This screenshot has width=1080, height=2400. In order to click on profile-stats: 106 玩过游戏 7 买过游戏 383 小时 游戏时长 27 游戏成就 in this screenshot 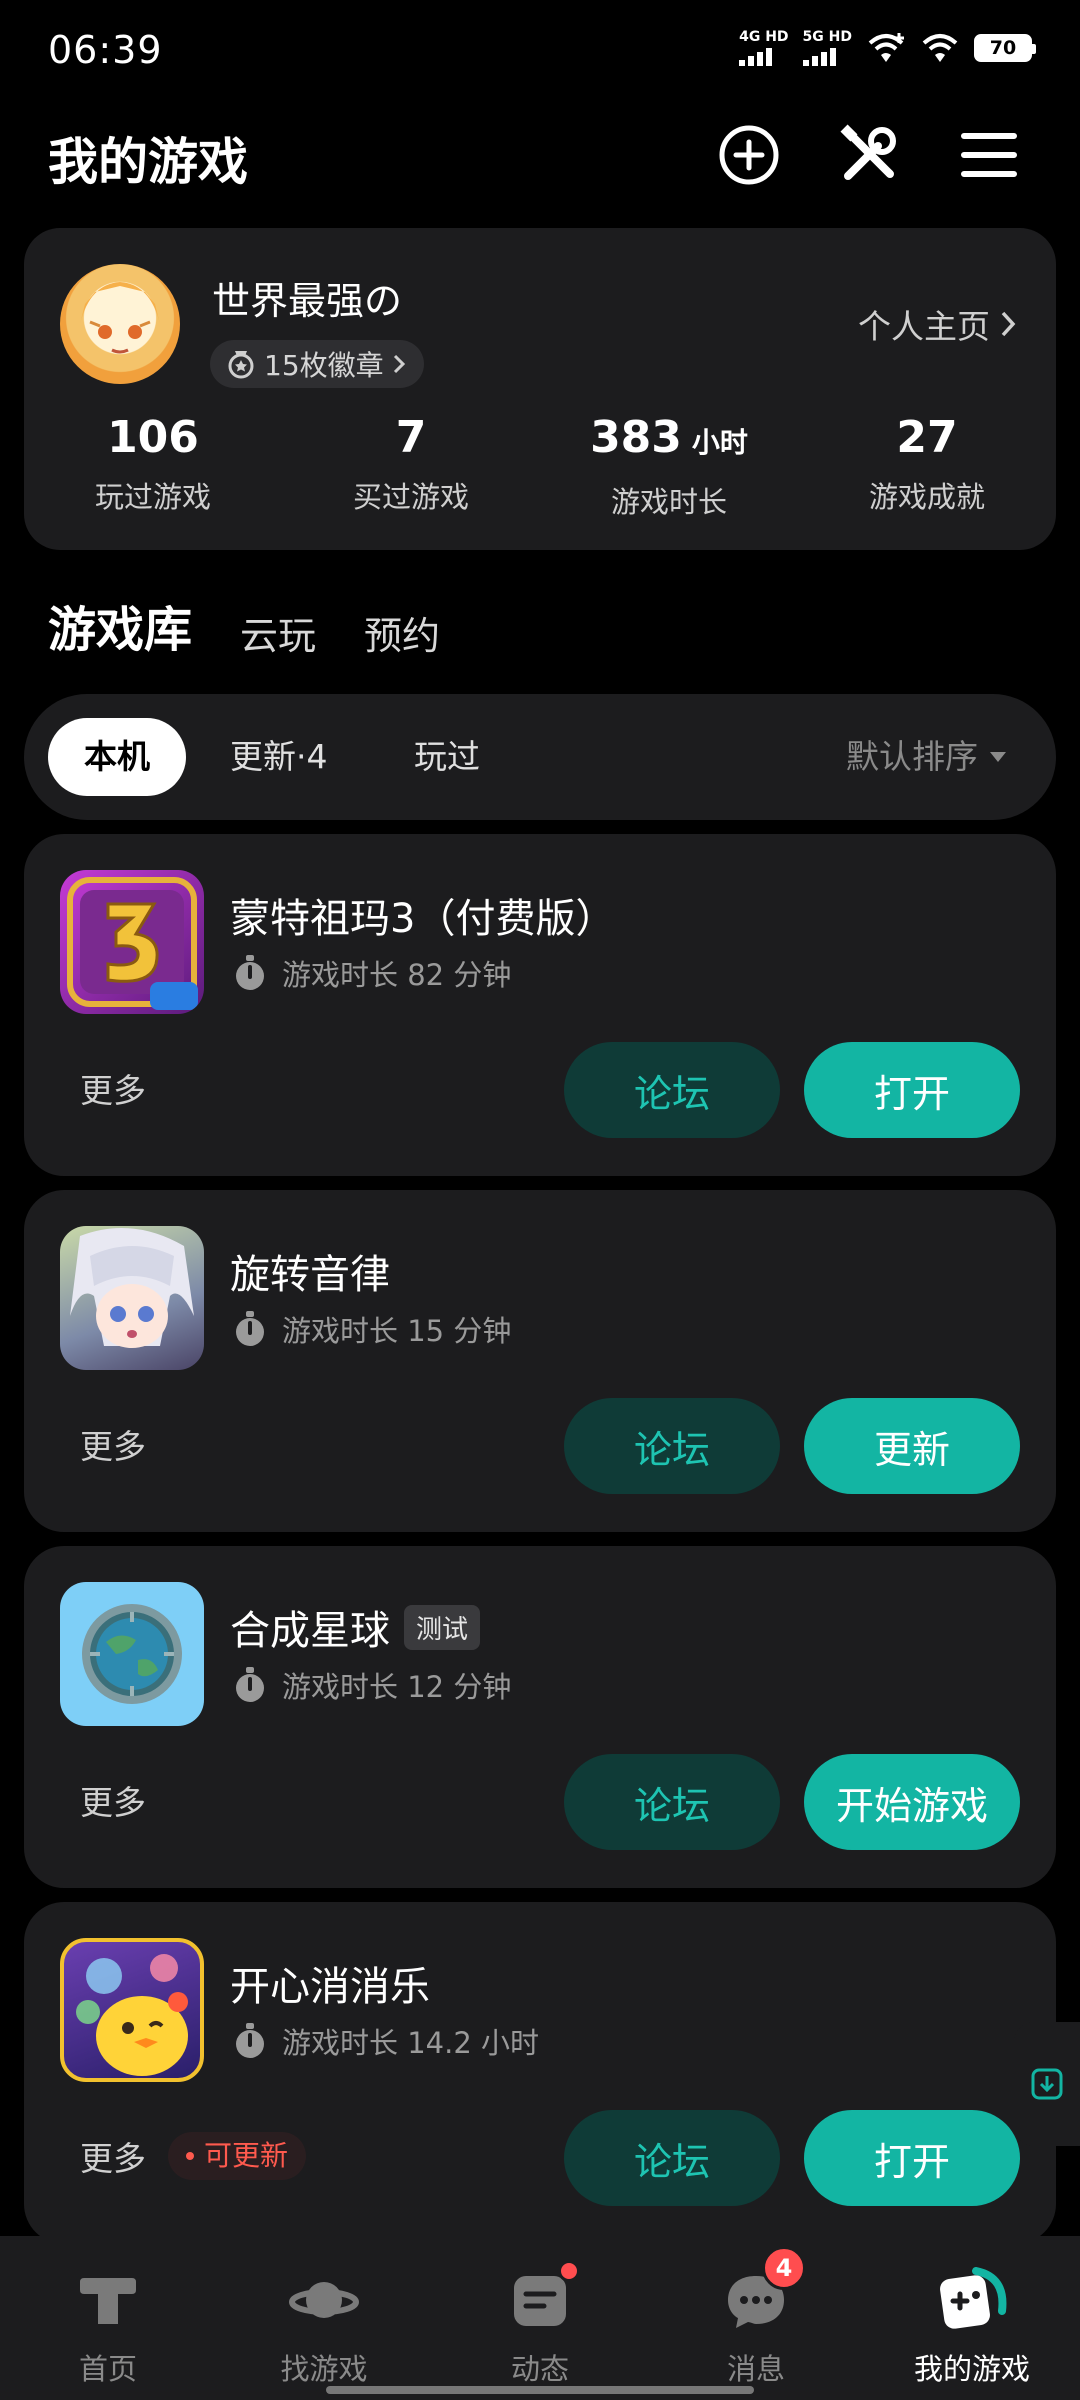, I will do `click(540, 465)`.